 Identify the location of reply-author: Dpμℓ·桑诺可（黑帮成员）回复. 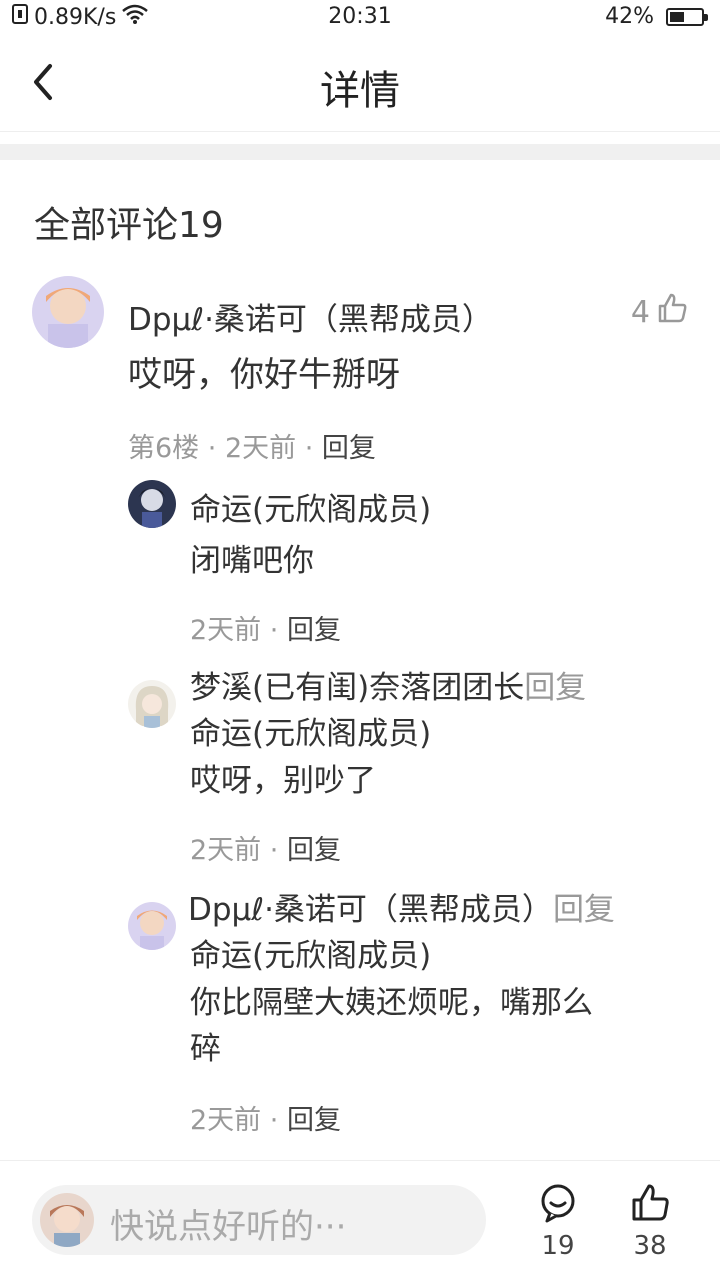
(401, 906).